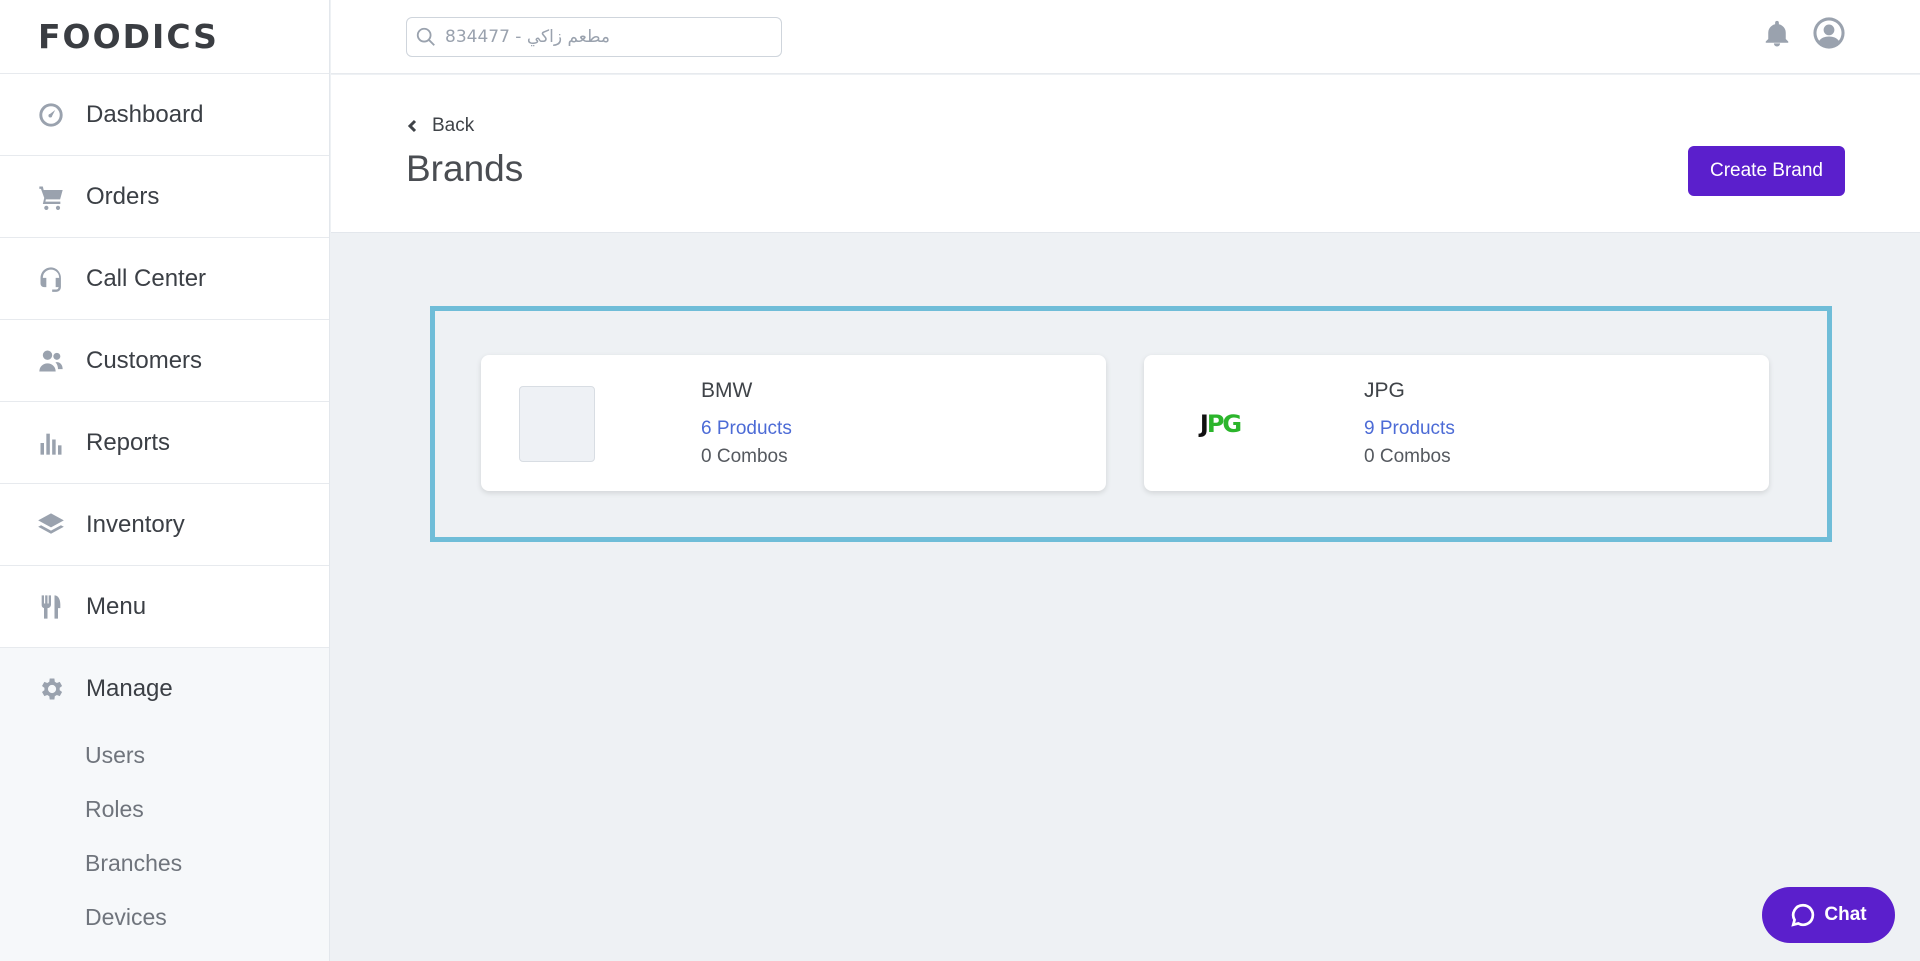  What do you see at coordinates (51, 115) in the screenshot?
I see `dashboard-icon` at bounding box center [51, 115].